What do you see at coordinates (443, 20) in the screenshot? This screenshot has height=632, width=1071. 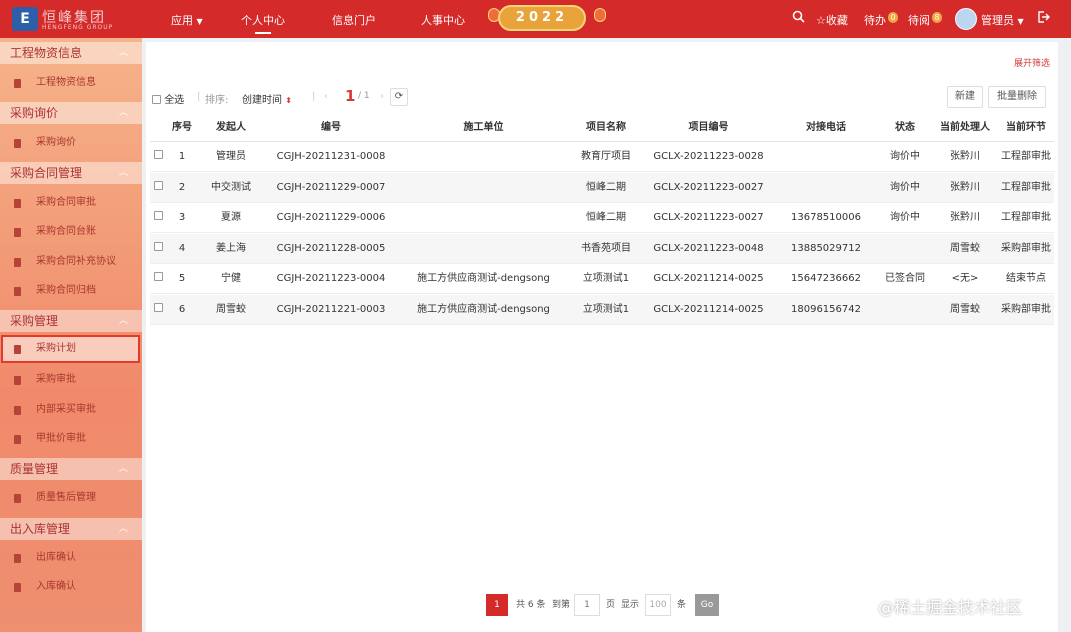 I see `nav-hr-center: 人事中心` at bounding box center [443, 20].